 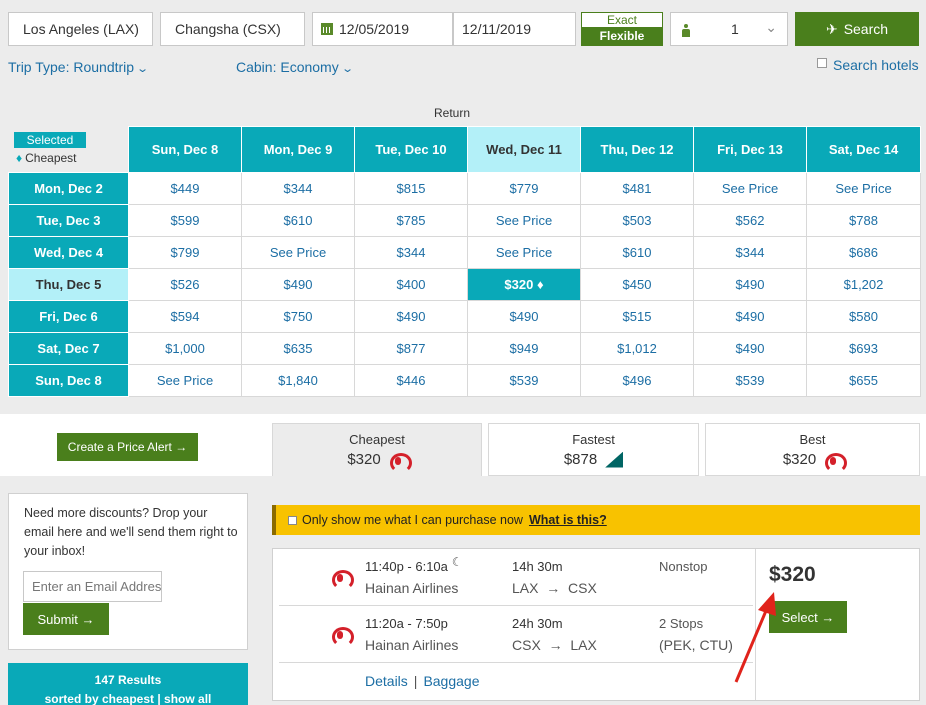 I want to click on grid-row: Fri, Dec 6 $594 $750 $490 $490 $515 $490 $580, so click(x=464, y=316).